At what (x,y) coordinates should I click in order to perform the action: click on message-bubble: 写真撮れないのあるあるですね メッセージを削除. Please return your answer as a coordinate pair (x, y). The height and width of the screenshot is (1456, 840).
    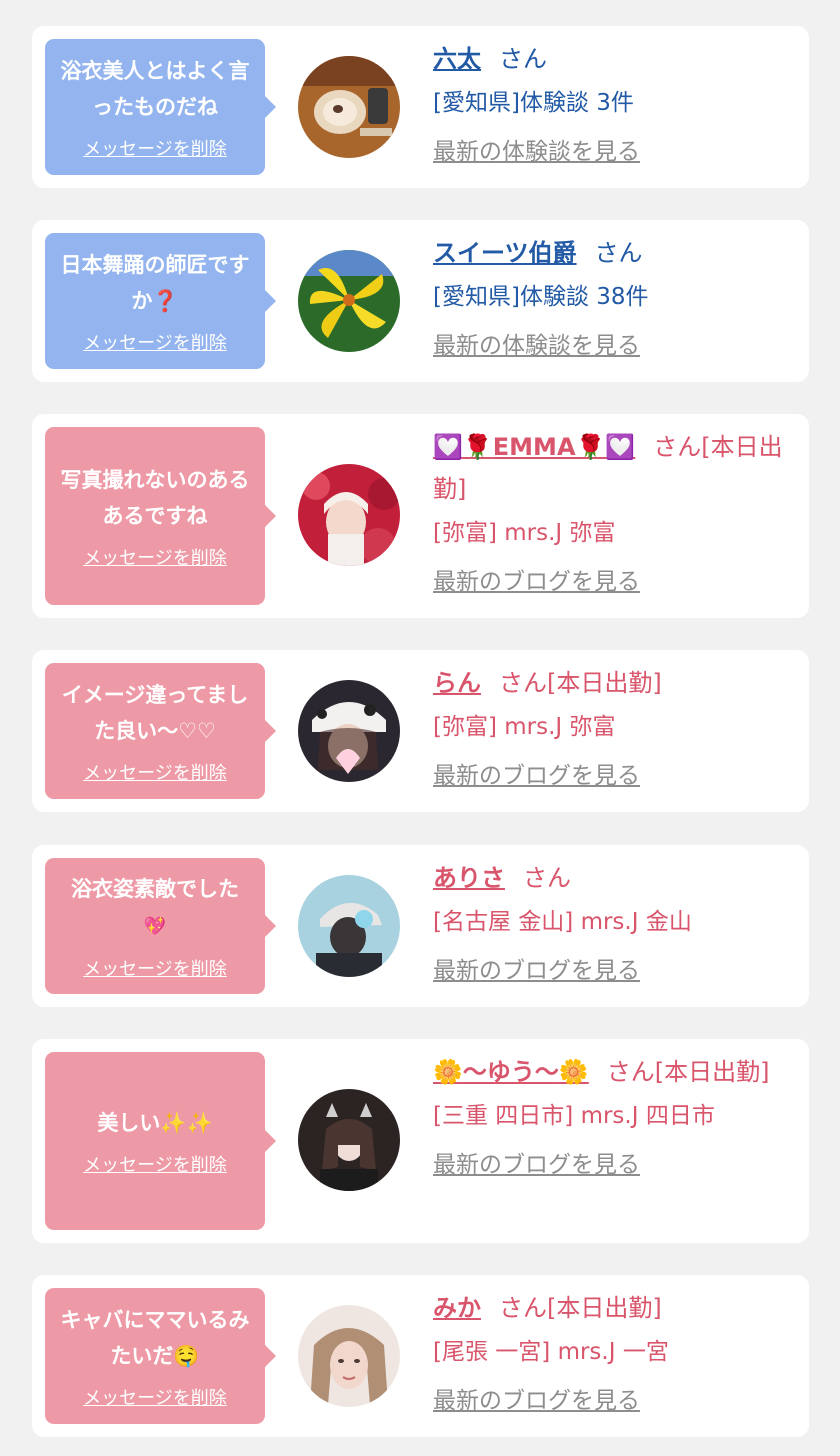
    Looking at the image, I should click on (160, 516).